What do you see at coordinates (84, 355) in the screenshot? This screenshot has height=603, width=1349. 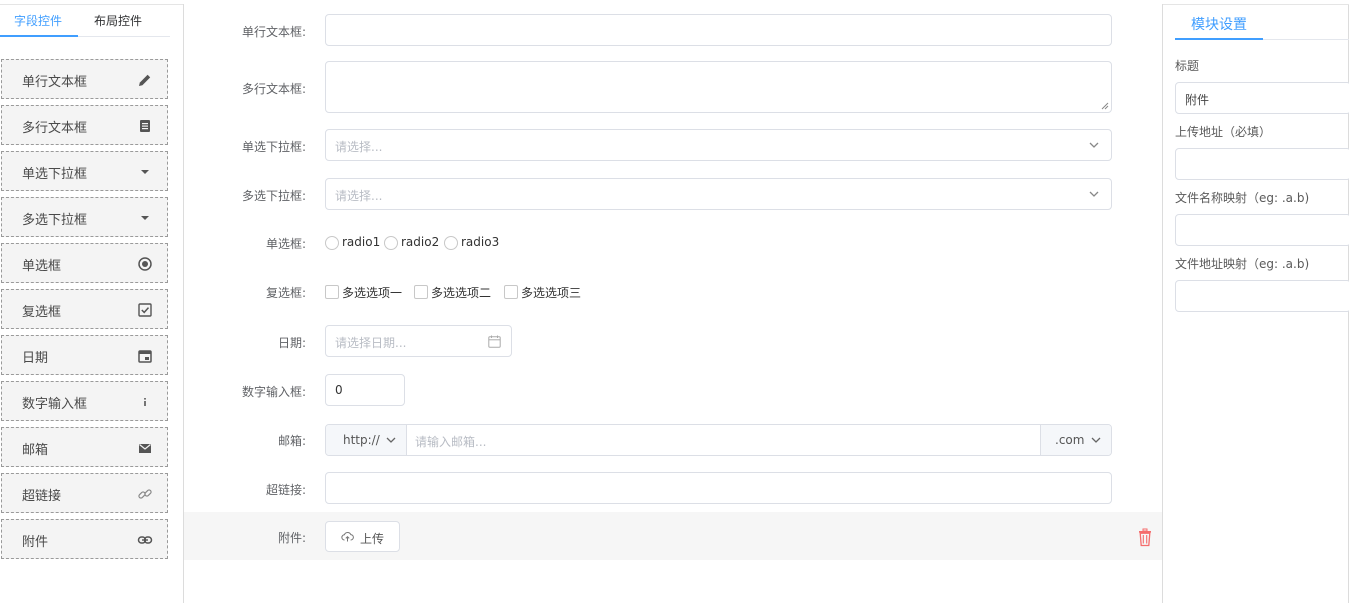 I see `control-date: 日期` at bounding box center [84, 355].